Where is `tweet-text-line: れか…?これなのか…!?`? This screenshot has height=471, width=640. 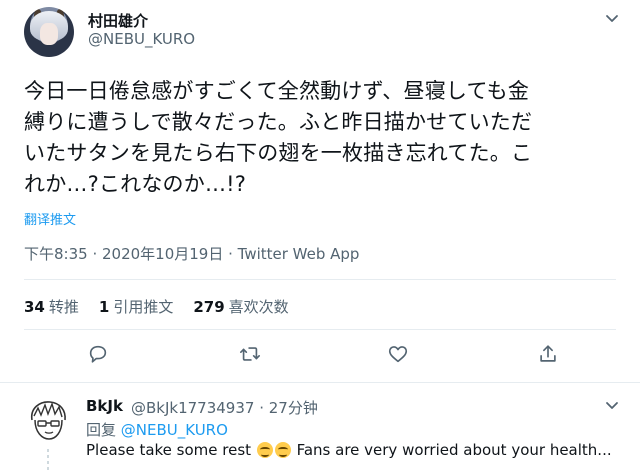 tweet-text-line: れか…?これなのか…!? is located at coordinates (135, 184).